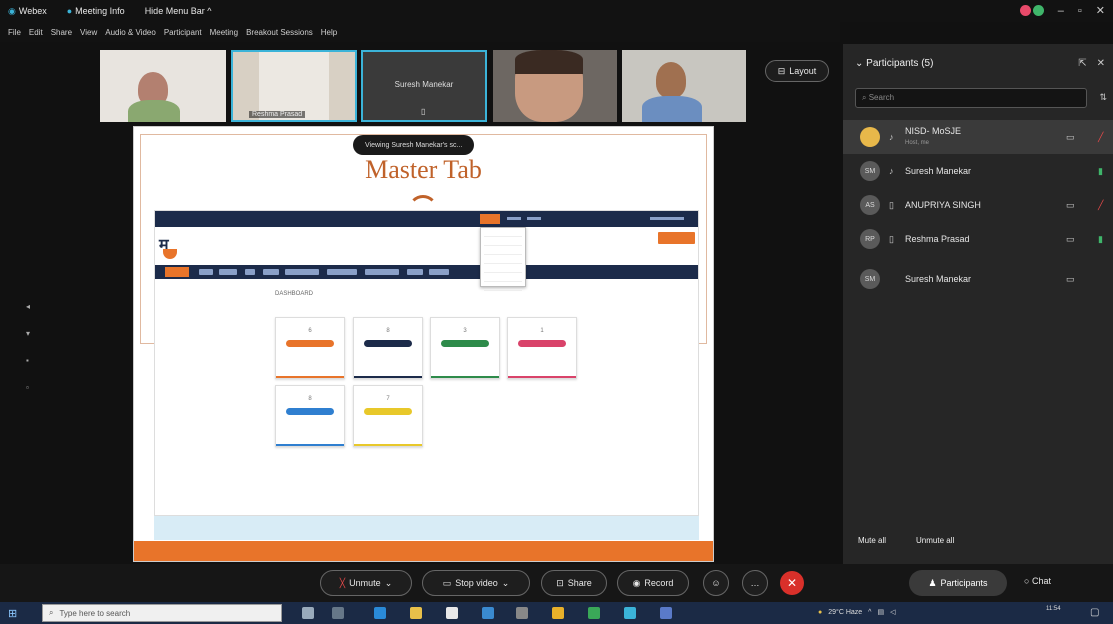  What do you see at coordinates (935, 540) in the screenshot?
I see `unmute-all-button: Unmute all` at bounding box center [935, 540].